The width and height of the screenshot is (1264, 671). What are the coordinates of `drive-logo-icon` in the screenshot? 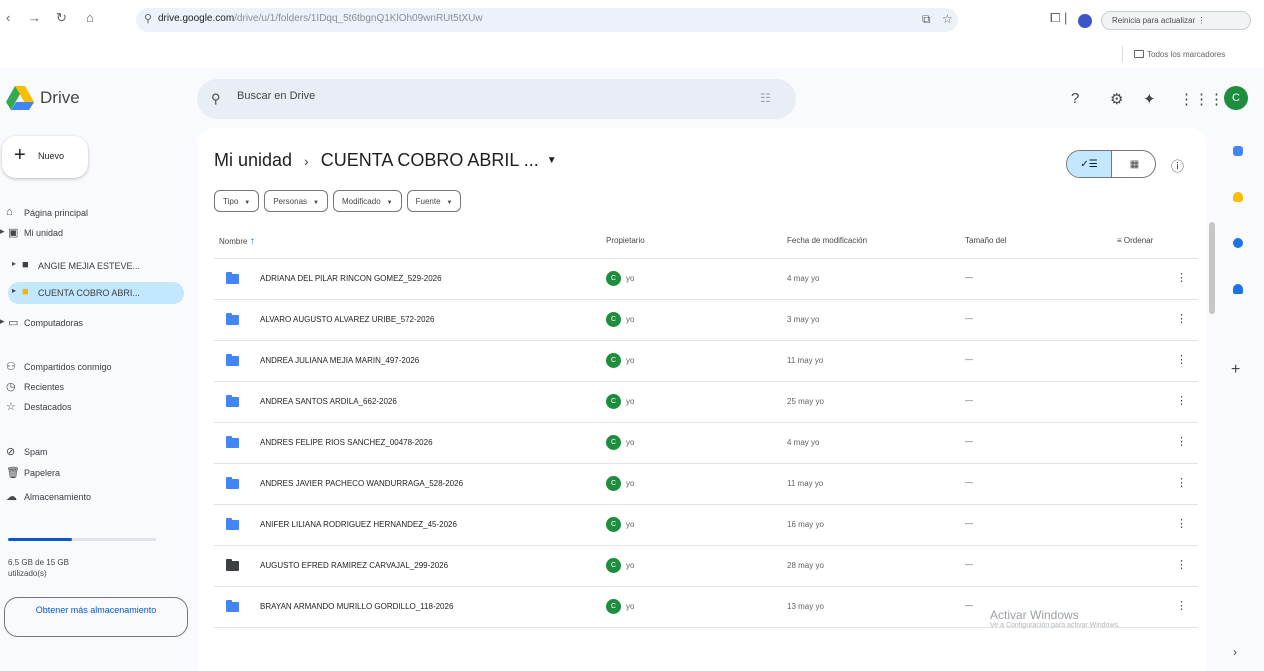 It's located at (20, 98).